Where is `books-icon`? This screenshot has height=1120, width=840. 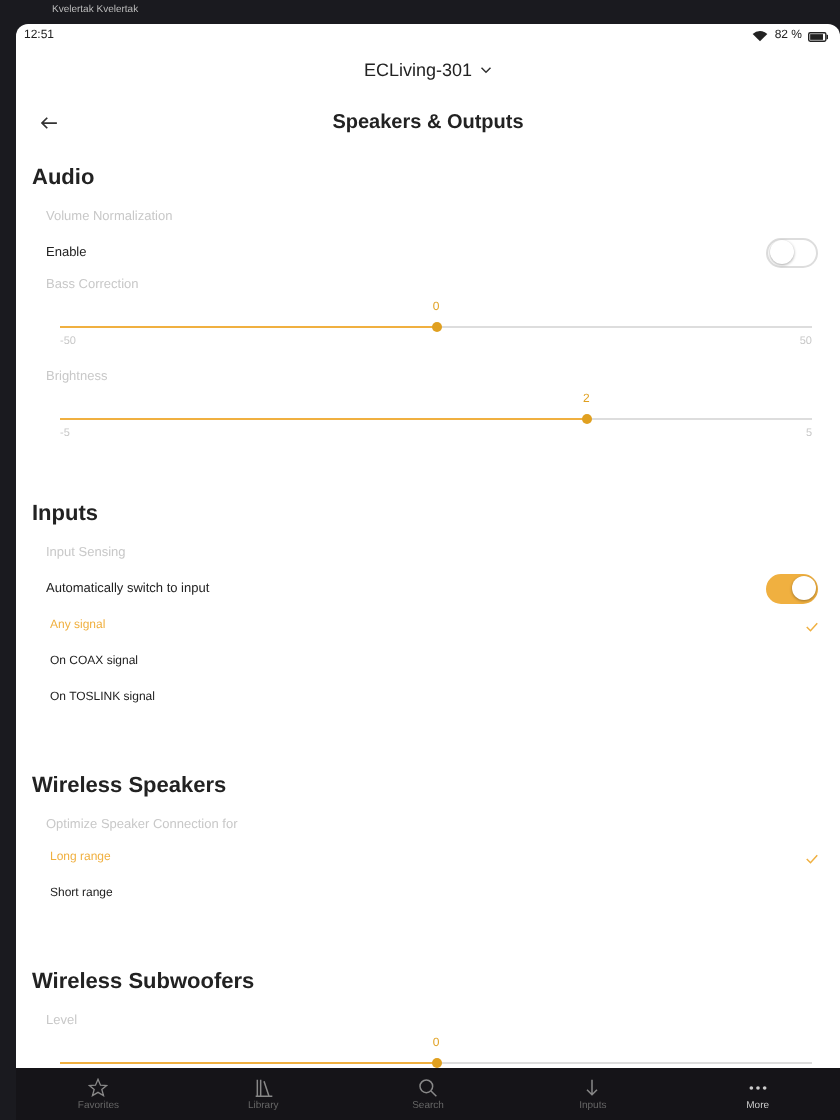 books-icon is located at coordinates (263, 1087).